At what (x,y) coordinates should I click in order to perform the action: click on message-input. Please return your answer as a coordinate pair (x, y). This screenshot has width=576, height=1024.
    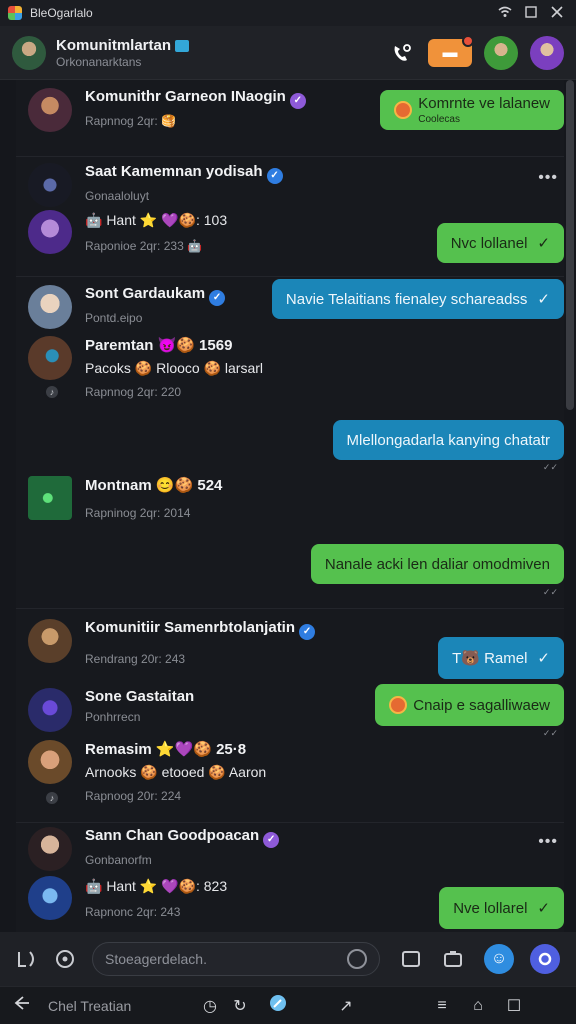
    Looking at the image, I should click on (236, 959).